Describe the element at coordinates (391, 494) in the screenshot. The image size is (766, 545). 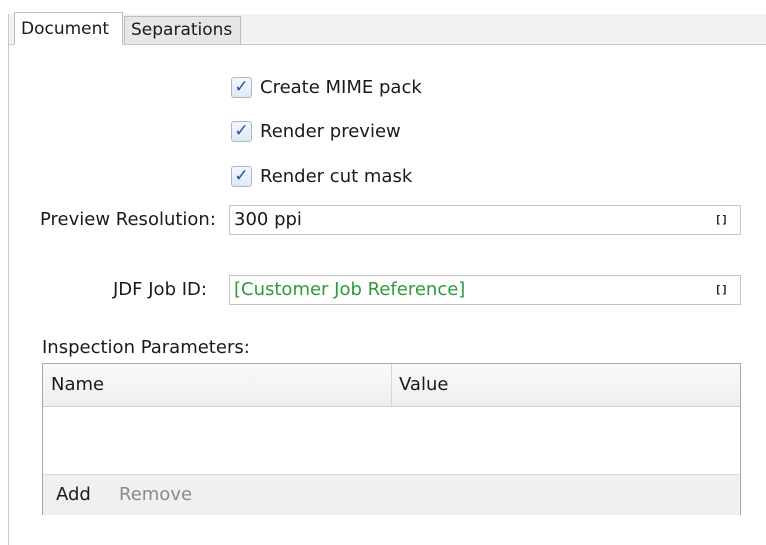
I see `table-actions: Add Remove` at that location.